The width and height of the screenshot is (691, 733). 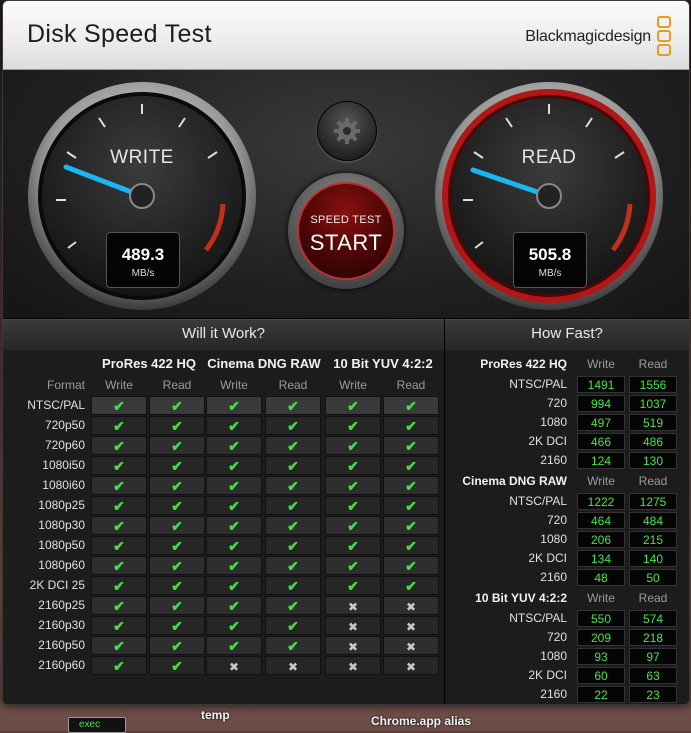 I want to click on table-row: 2K DCI 25 ✔ ✔ ✔ ✔ ✔ ✔, so click(x=223, y=586).